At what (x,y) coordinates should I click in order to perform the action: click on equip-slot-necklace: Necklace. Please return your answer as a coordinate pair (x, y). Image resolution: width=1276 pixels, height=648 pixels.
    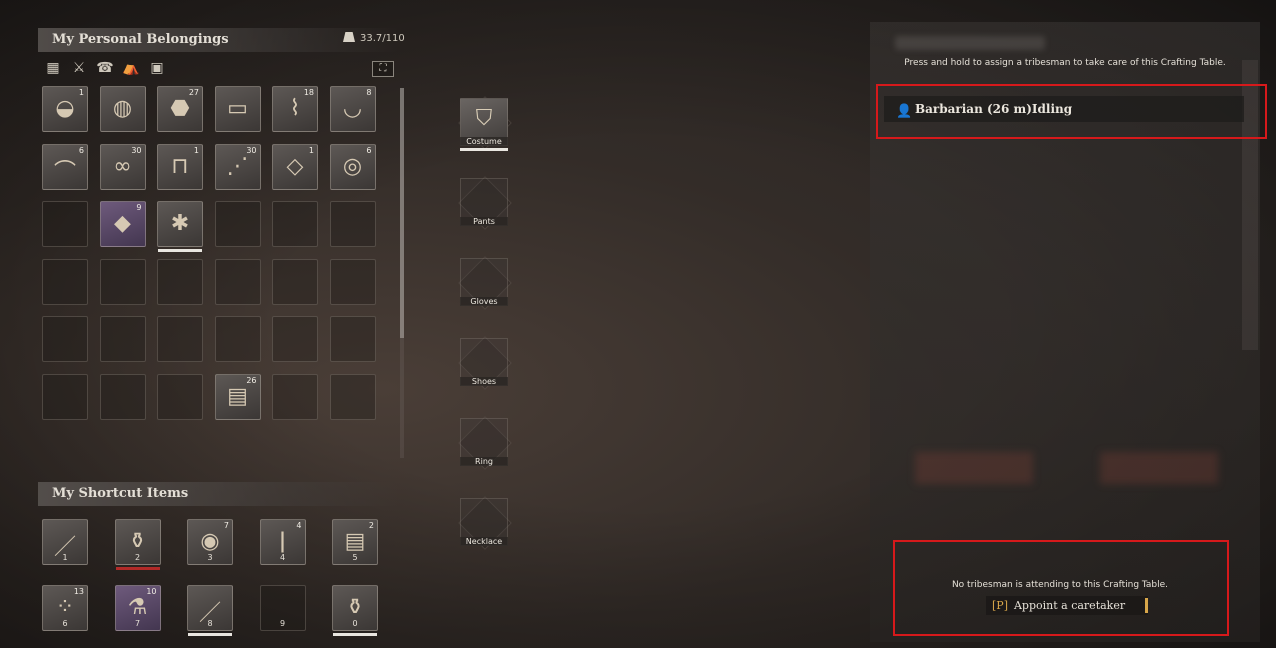
    Looking at the image, I should click on (485, 524).